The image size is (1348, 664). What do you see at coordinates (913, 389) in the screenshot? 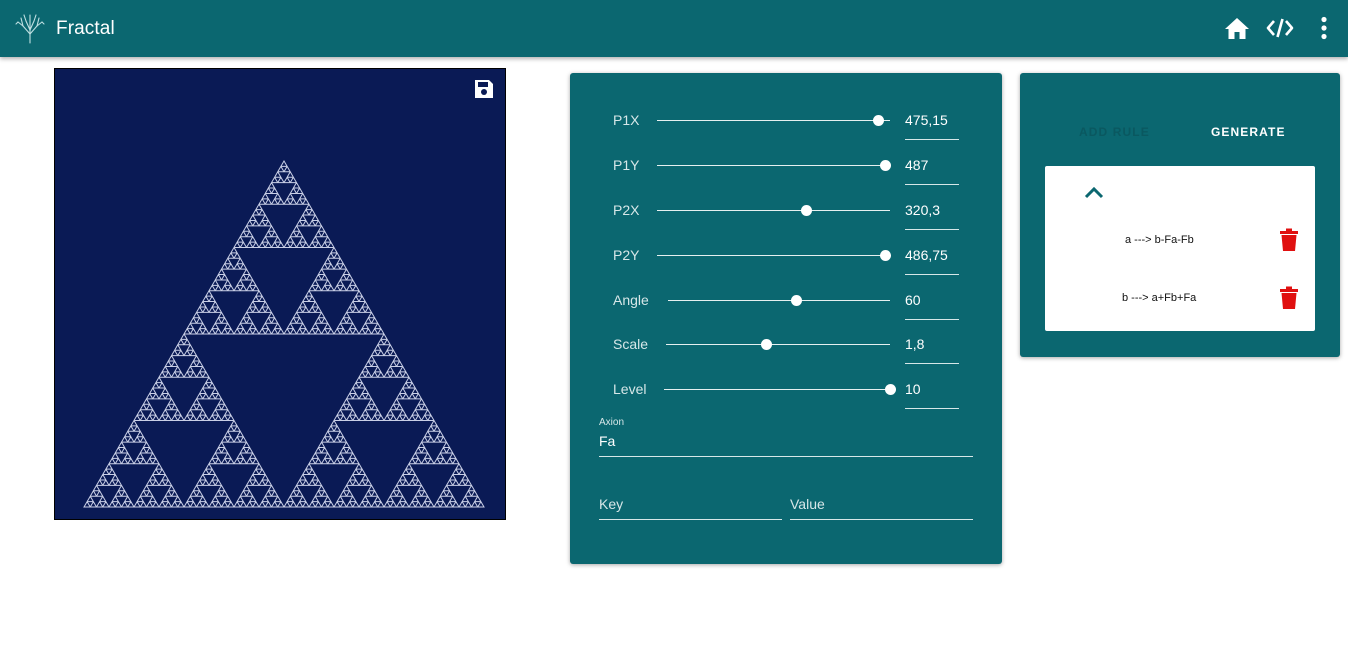
I see `slider-value: 10` at bounding box center [913, 389].